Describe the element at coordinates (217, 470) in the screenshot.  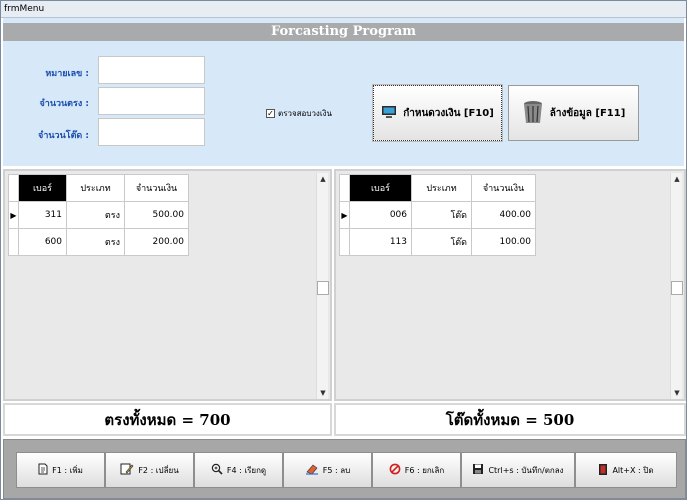
I see `zoom-icon` at that location.